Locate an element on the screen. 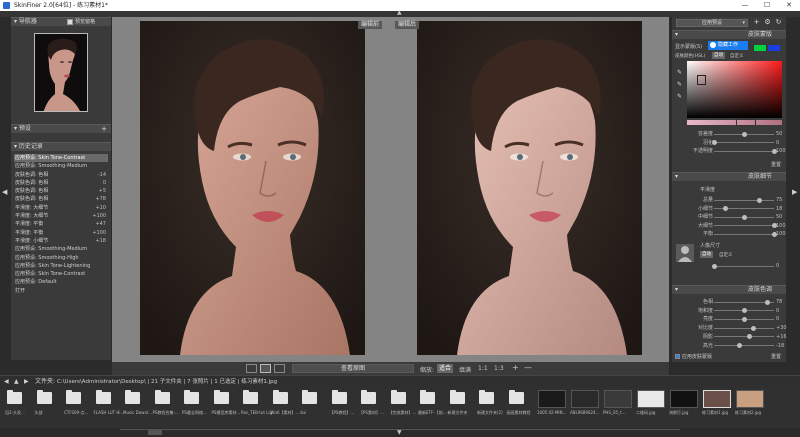  forward-arrow-icon: ▶ is located at coordinates (26, 382).